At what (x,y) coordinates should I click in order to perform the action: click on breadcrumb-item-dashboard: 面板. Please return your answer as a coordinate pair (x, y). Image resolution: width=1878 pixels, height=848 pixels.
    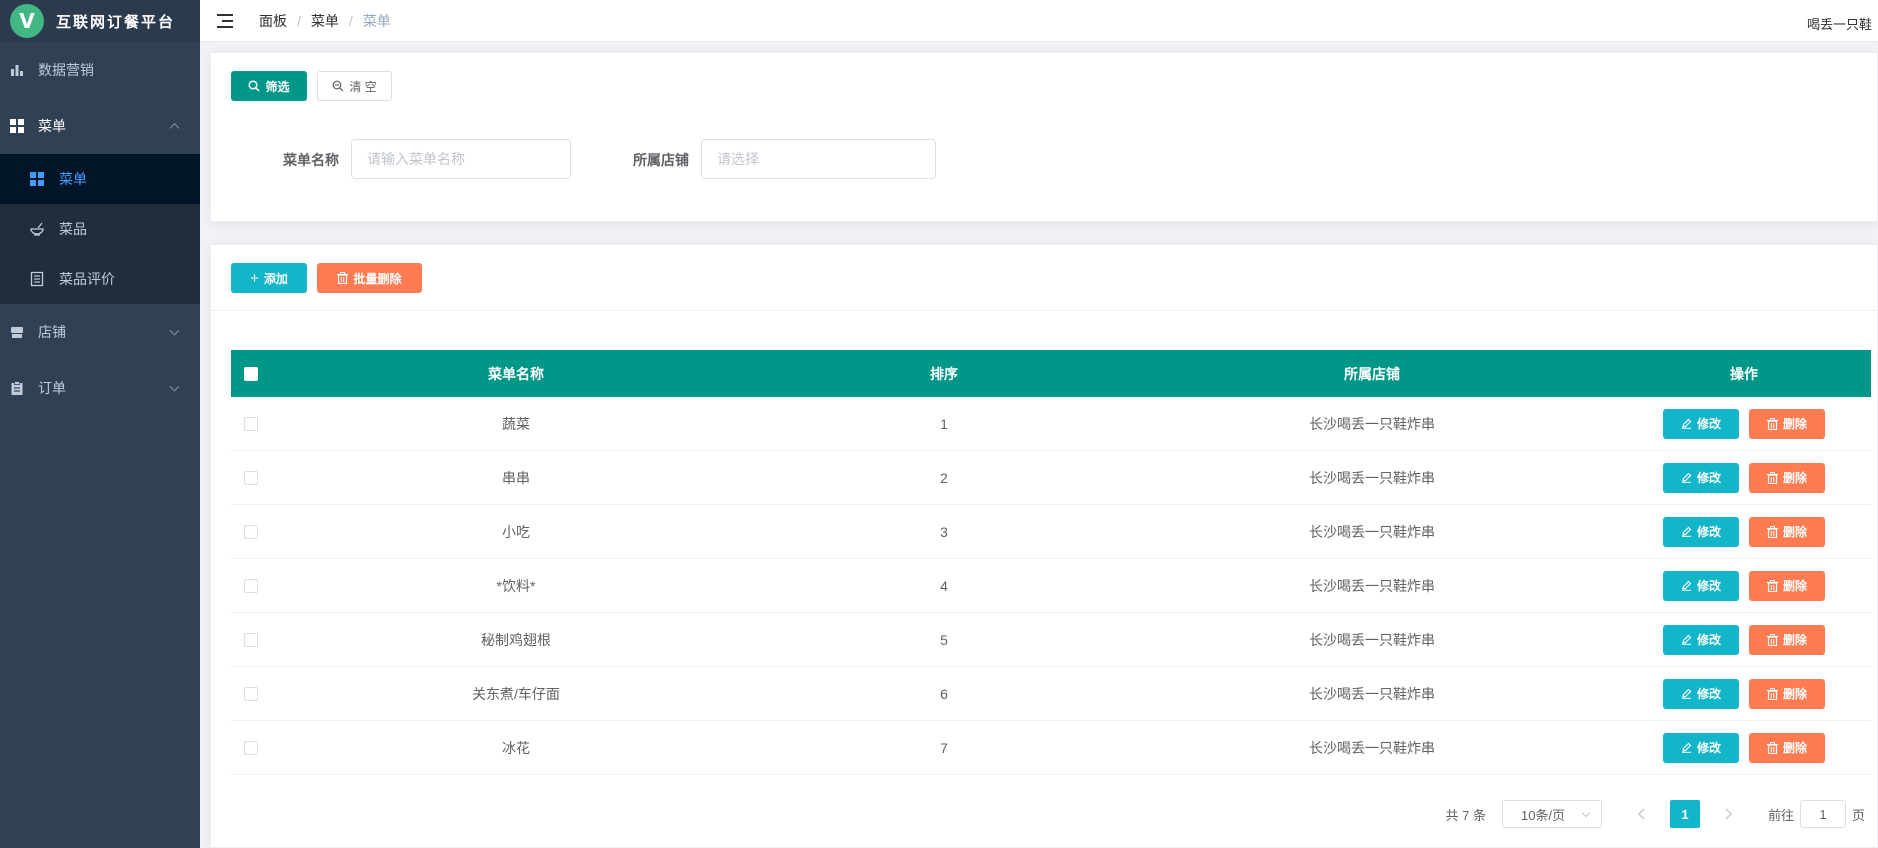
    Looking at the image, I should click on (273, 21).